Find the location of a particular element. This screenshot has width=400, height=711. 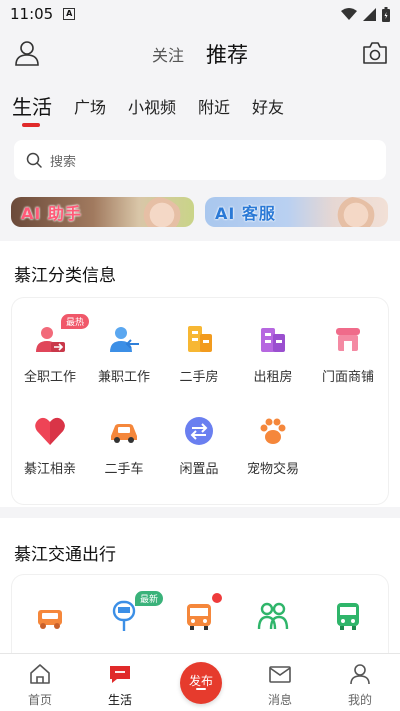

nav-messages: 消息 is located at coordinates (280, 682).